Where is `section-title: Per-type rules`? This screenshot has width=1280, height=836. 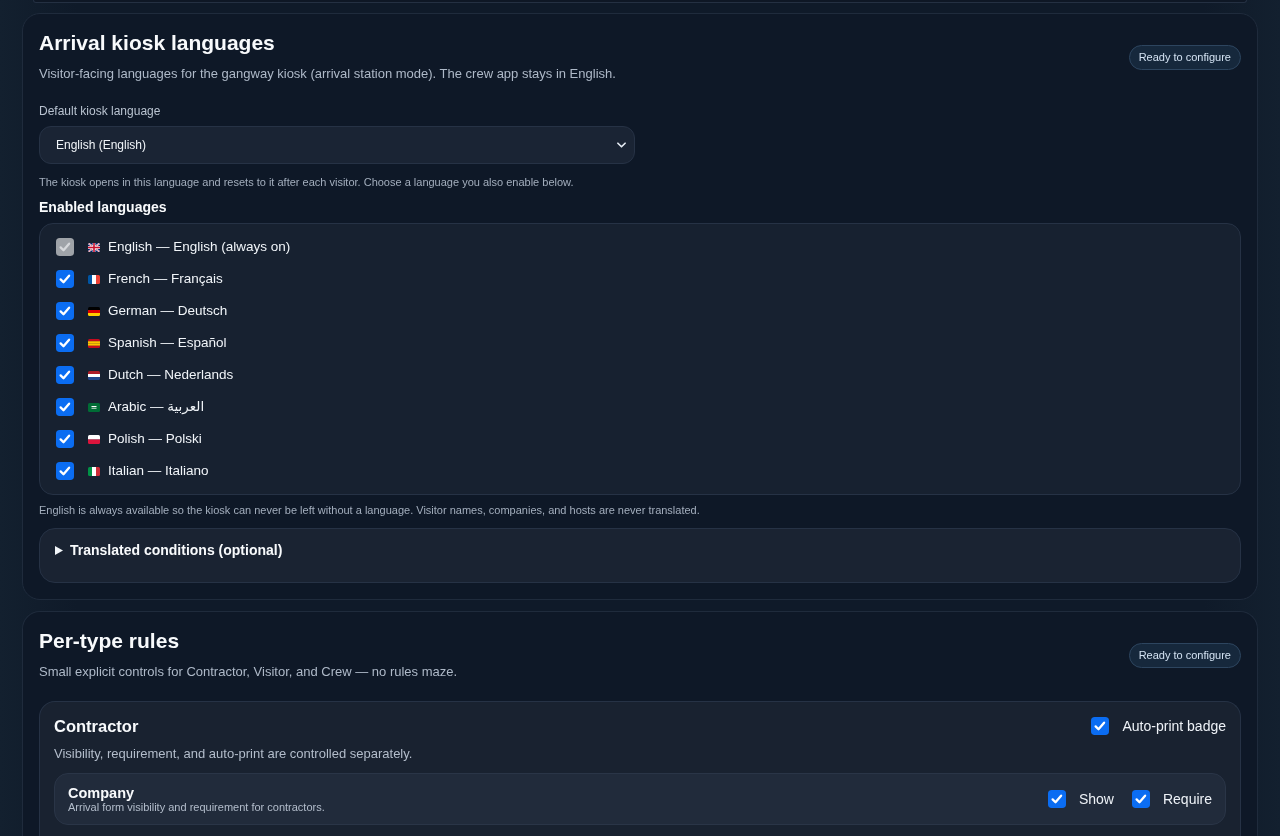 section-title: Per-type rules is located at coordinates (109, 641).